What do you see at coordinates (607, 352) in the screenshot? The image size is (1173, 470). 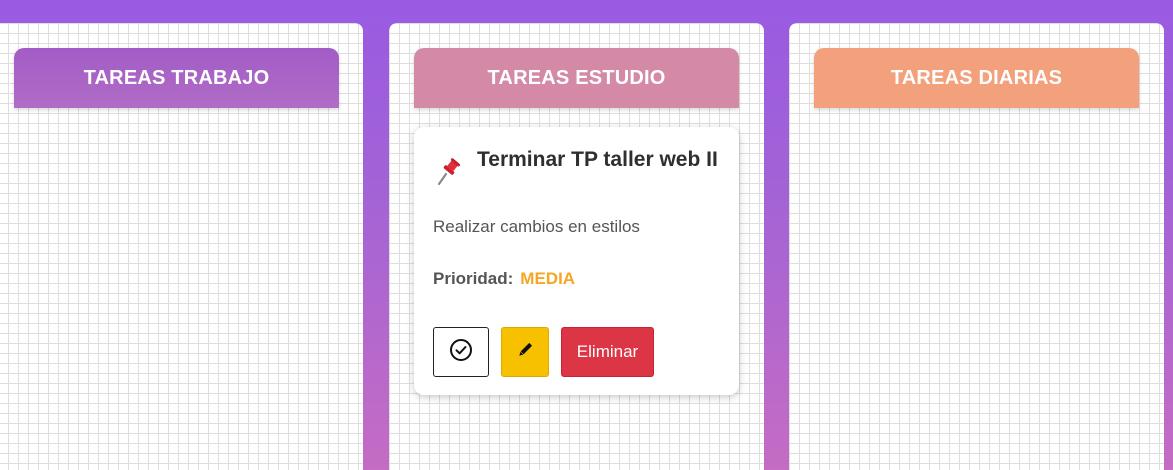 I see `delete-task-button: Eliminar` at bounding box center [607, 352].